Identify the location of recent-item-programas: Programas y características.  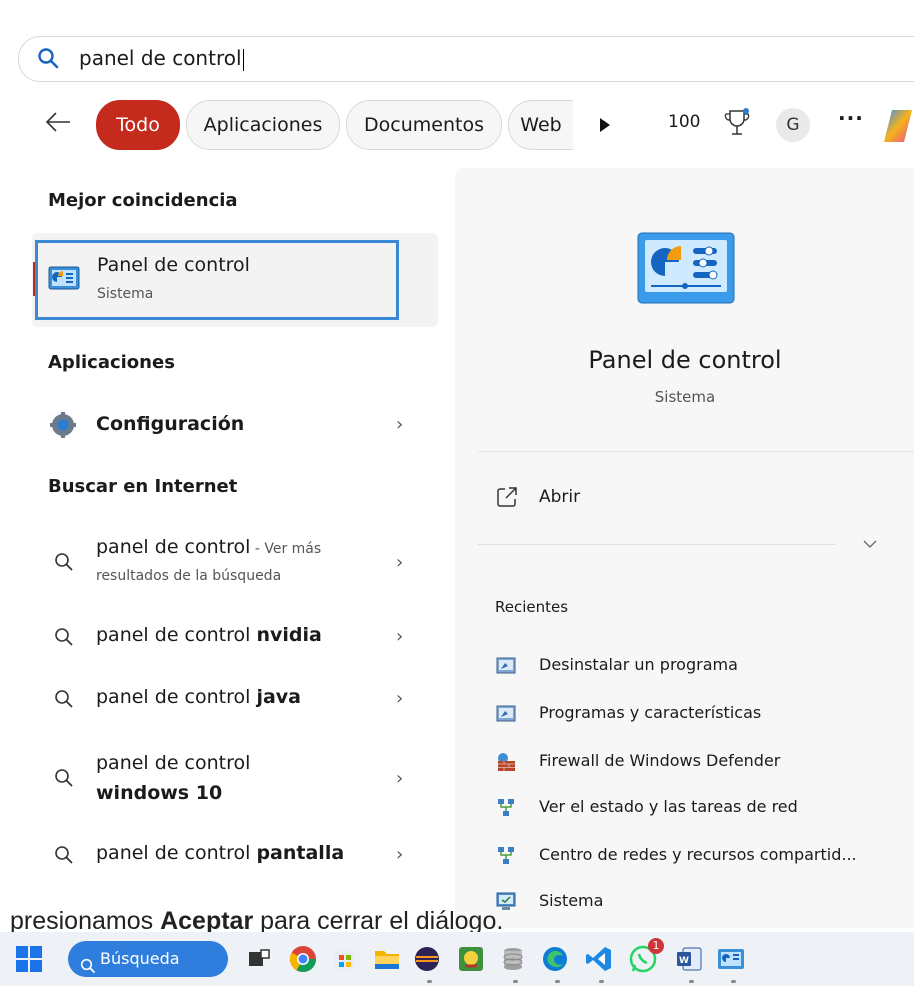
(650, 712).